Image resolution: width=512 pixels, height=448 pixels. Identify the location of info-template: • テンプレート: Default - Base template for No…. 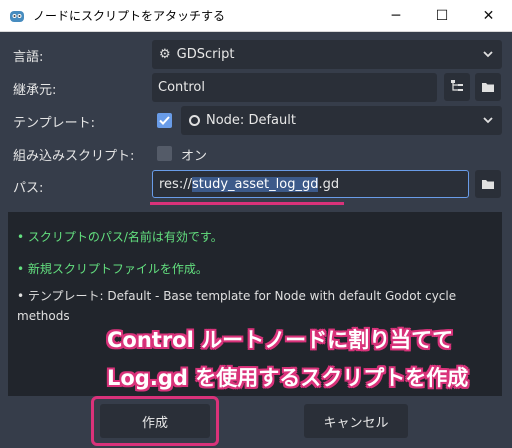
(237, 306).